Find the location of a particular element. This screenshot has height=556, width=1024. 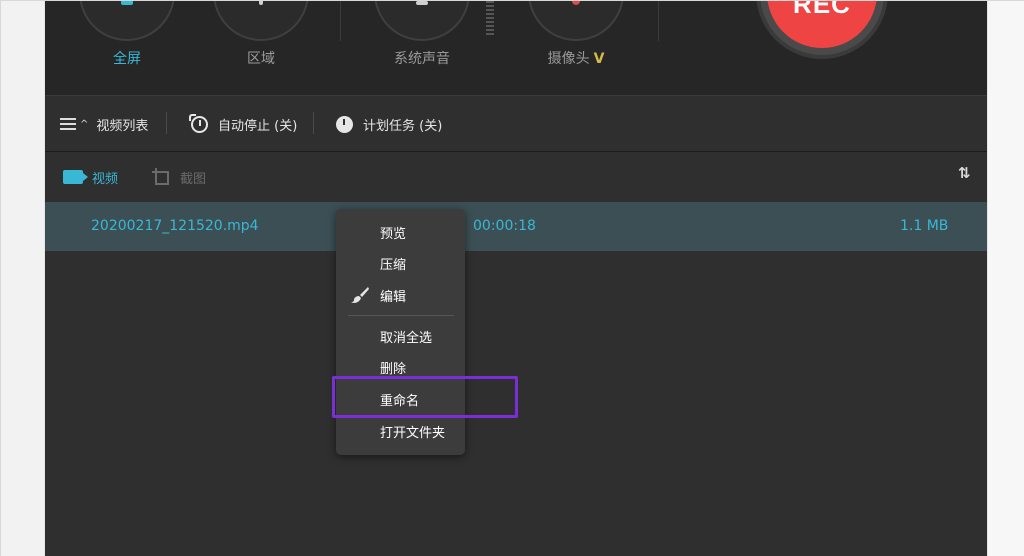

scheduled-task-button: 计划任务 (关) is located at coordinates (389, 124).